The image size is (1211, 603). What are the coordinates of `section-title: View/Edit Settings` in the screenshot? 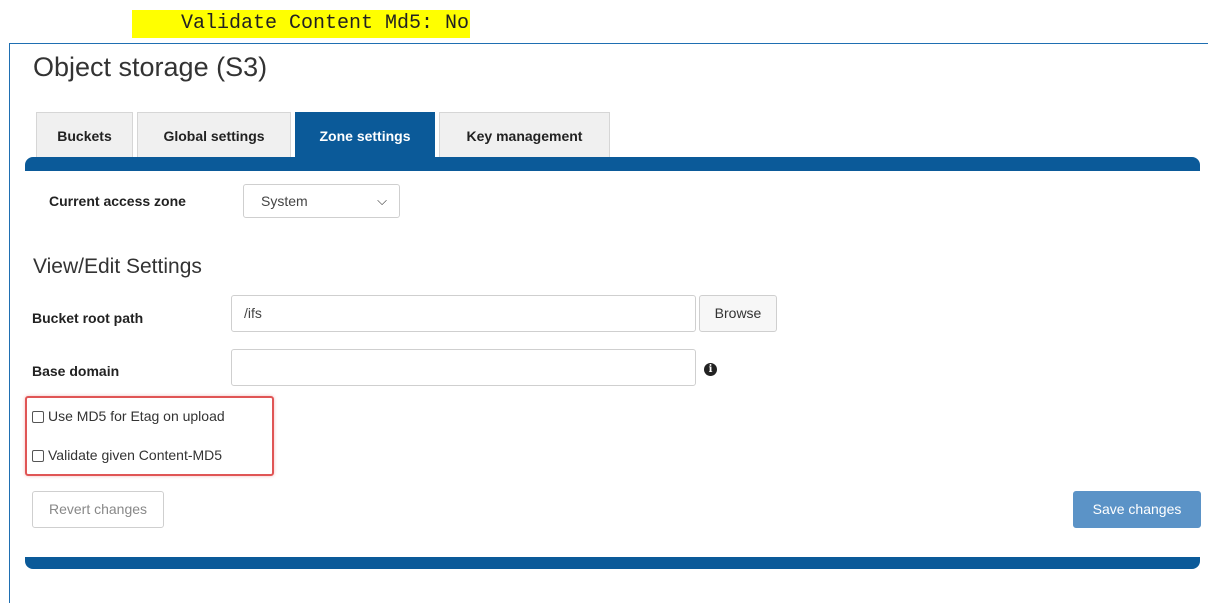 It's located at (117, 266).